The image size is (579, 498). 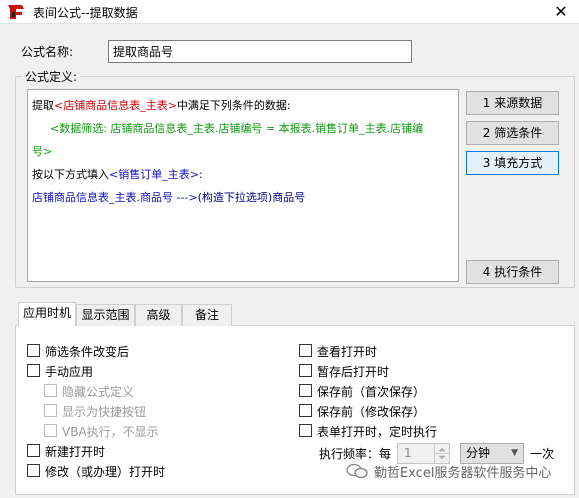 I want to click on formula-name-input: 提取商品号, so click(x=260, y=51).